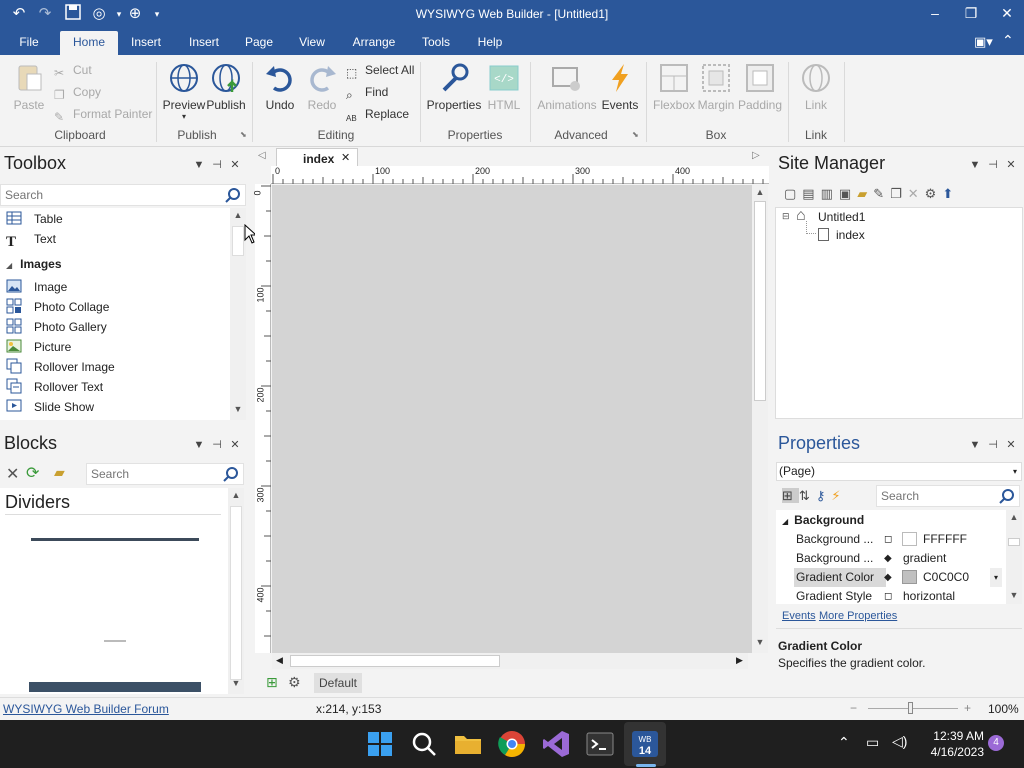 This screenshot has width=1024, height=768. What do you see at coordinates (146, 43) in the screenshot?
I see `tab-insert: Insert` at bounding box center [146, 43].